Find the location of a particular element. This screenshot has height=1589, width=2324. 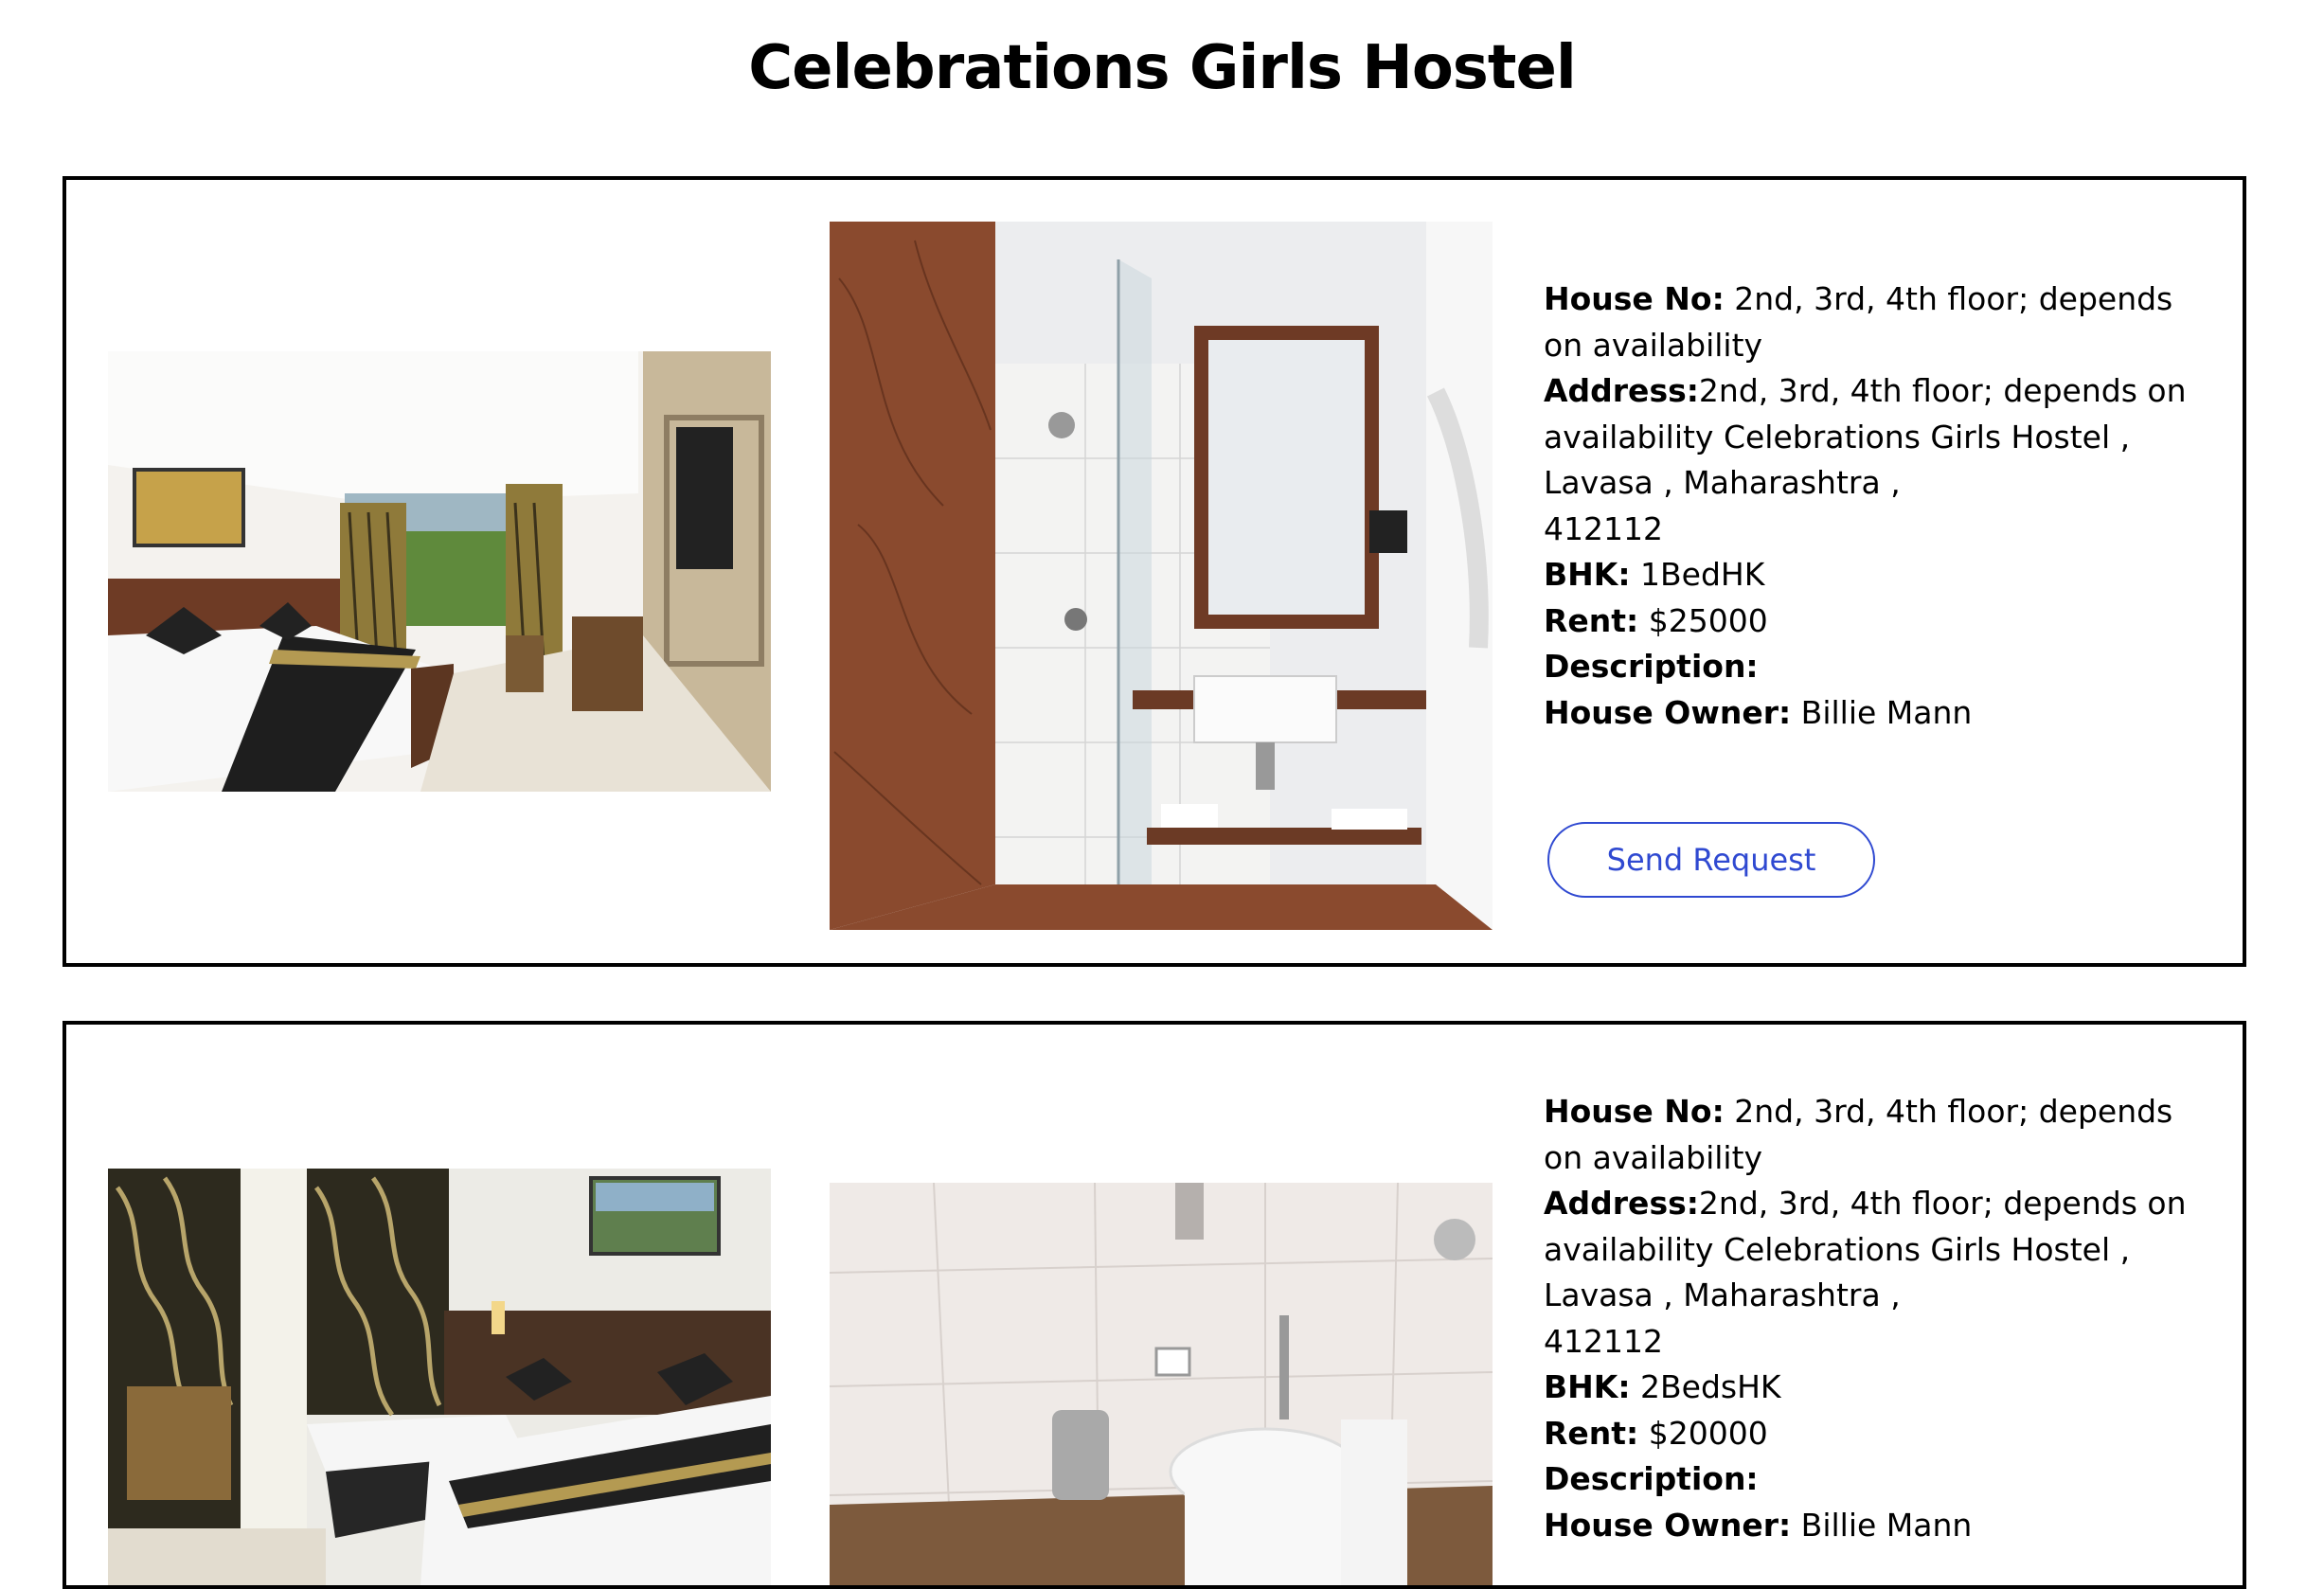

rent-row: Rent: $25000 is located at coordinates (1876, 621).